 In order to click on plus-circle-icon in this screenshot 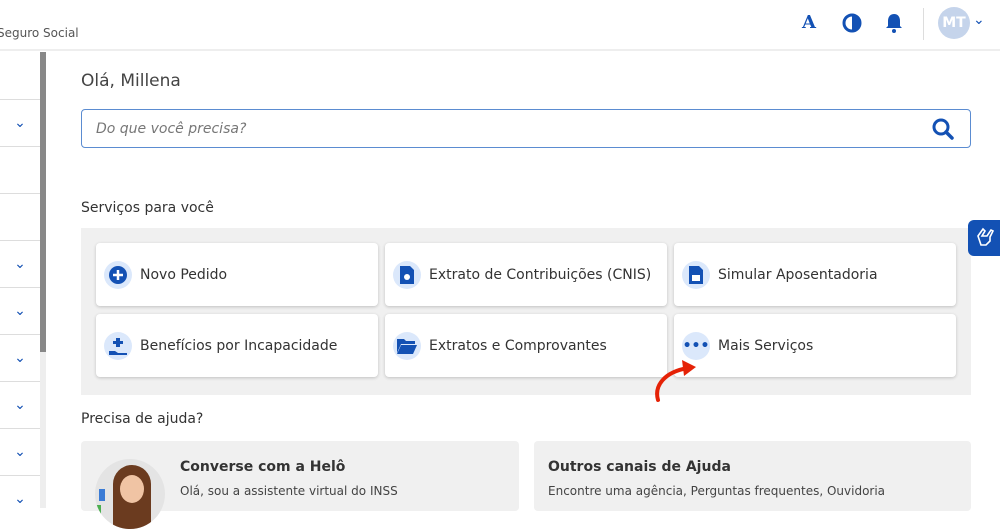, I will do `click(118, 274)`.